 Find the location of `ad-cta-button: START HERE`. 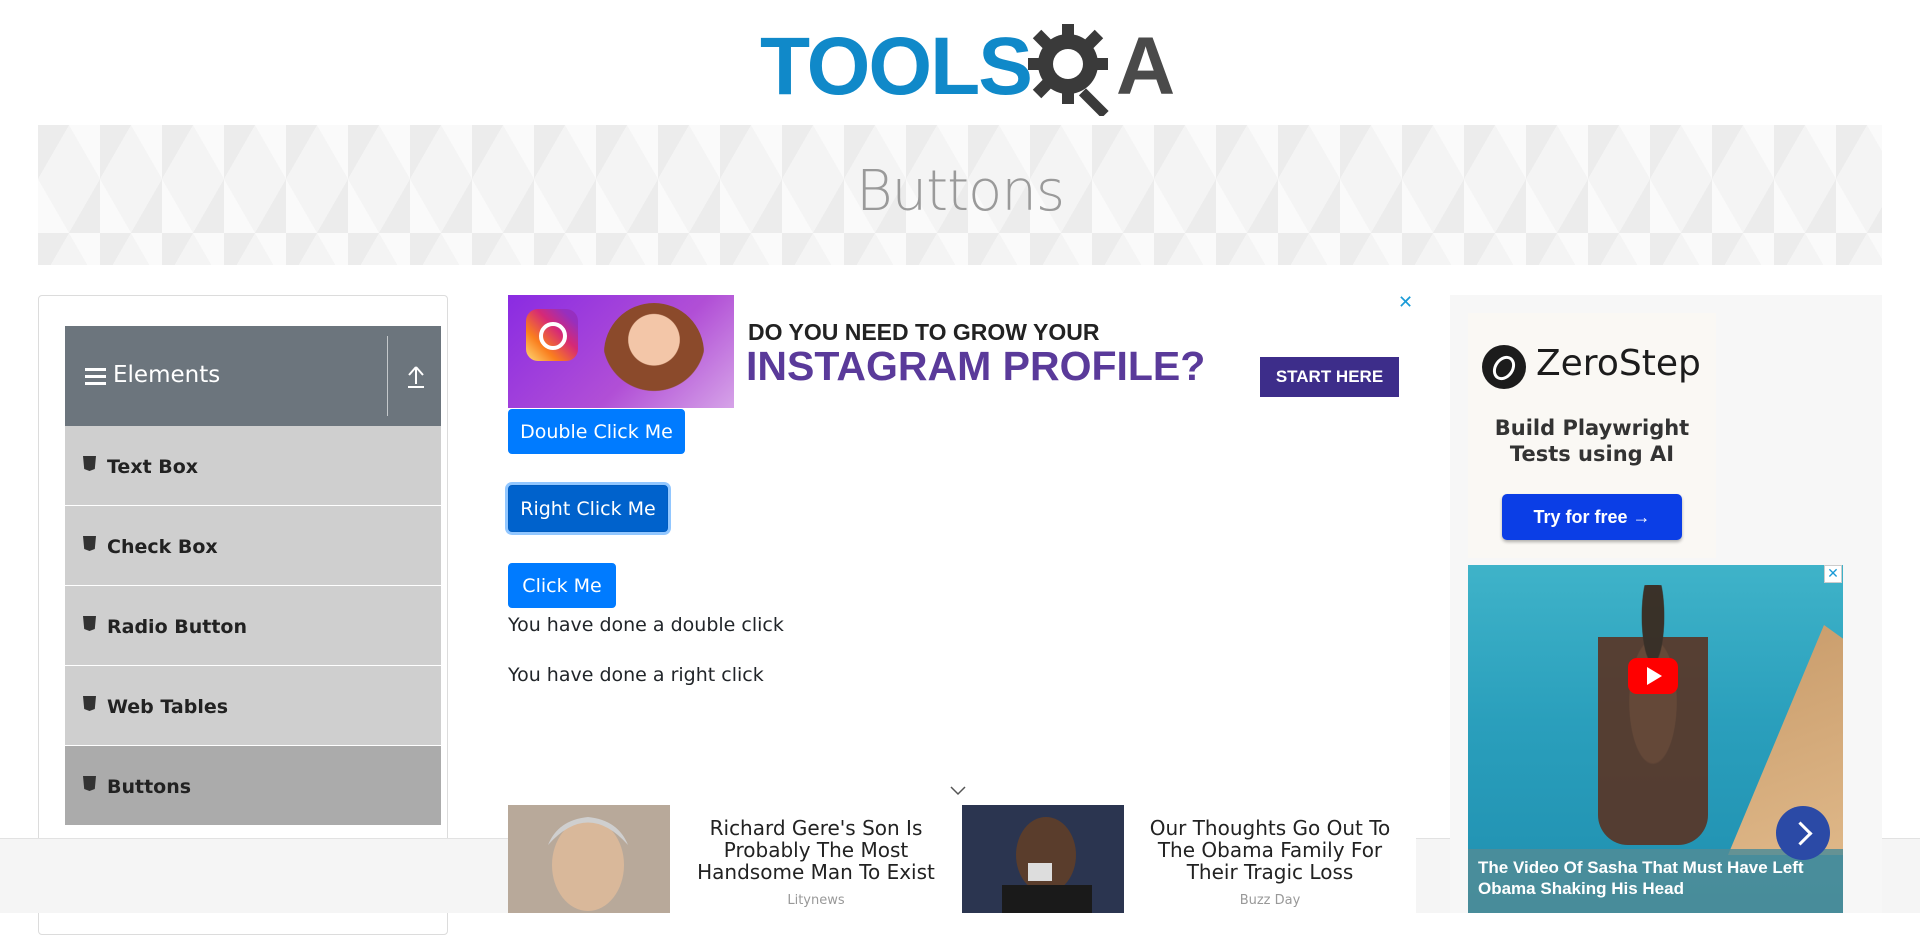

ad-cta-button: START HERE is located at coordinates (1329, 377).